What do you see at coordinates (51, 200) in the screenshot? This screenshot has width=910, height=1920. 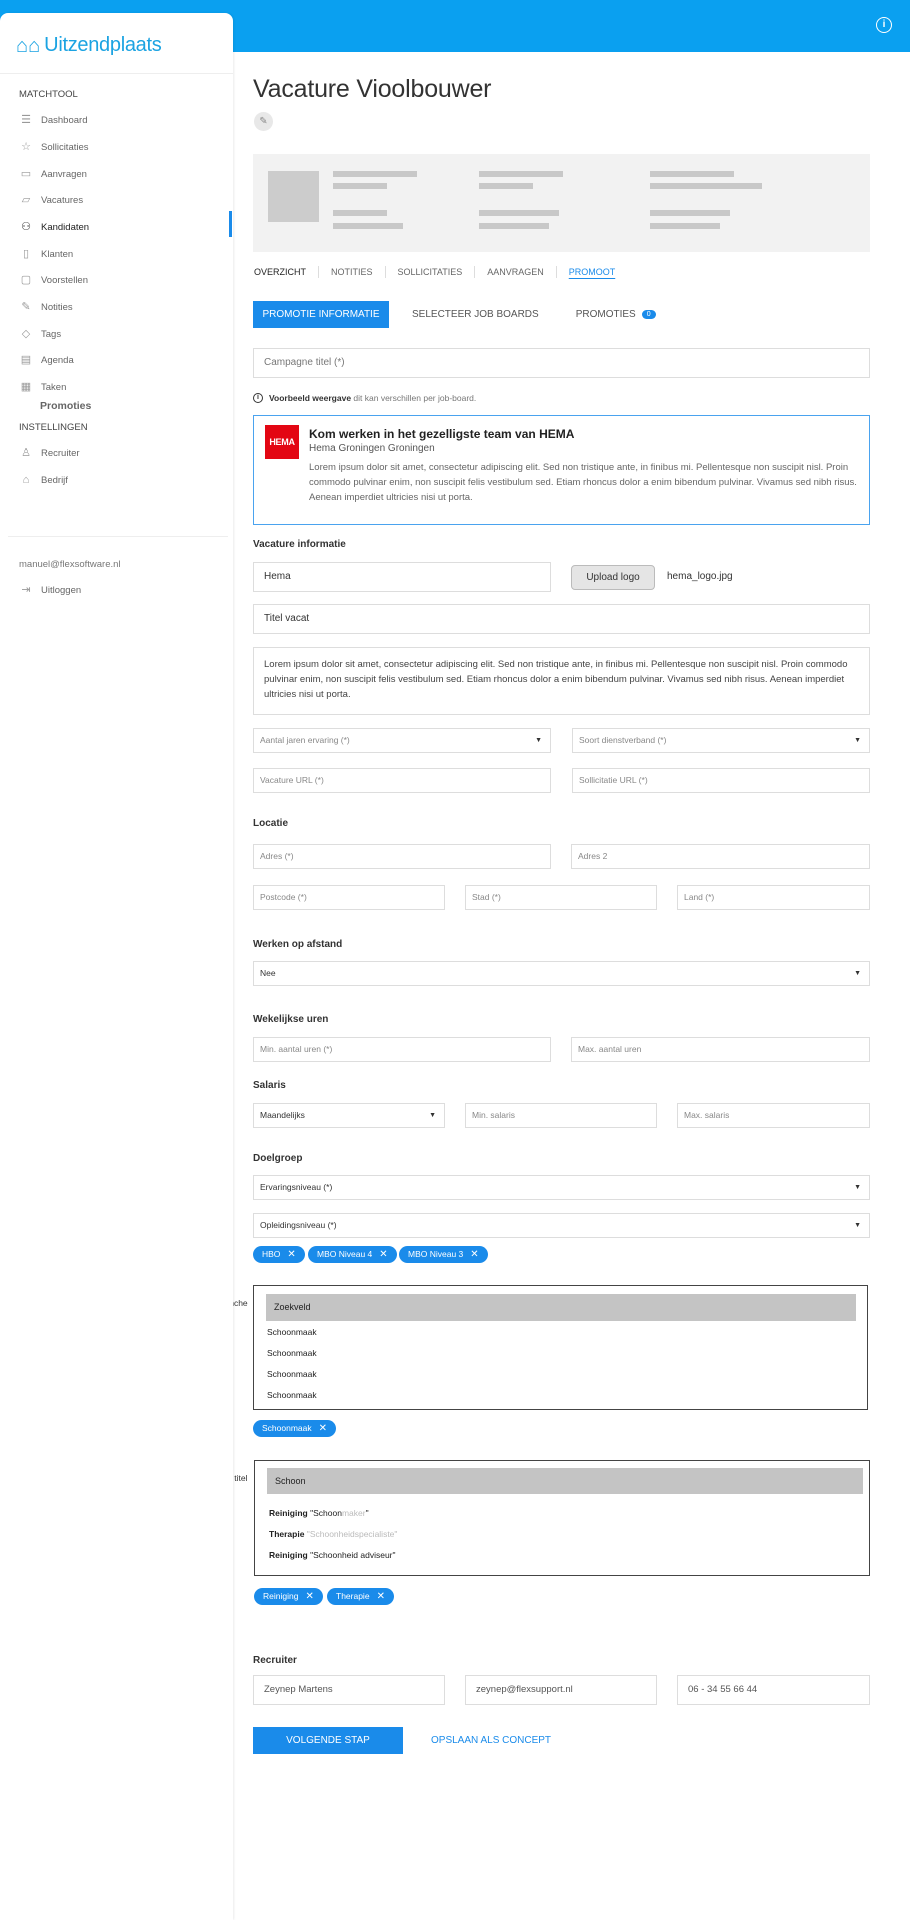 I see `sidebar-item-vacatures: ▱ Vacatures` at bounding box center [51, 200].